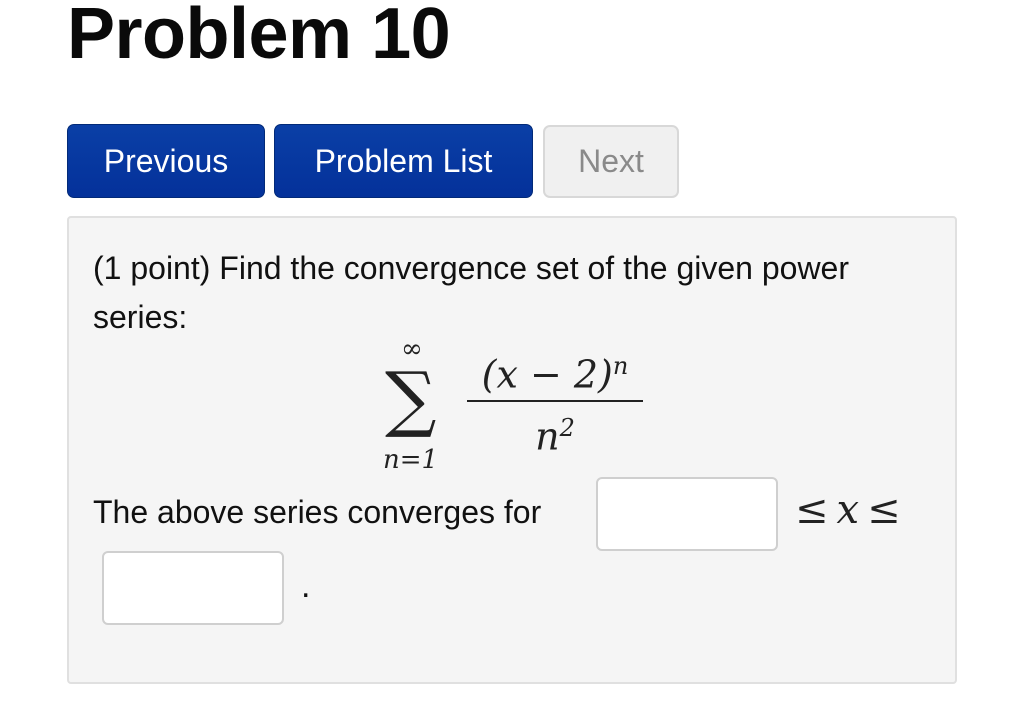 The image size is (1024, 703). Describe the element at coordinates (547, 436) in the screenshot. I see `denominator-base: n` at that location.